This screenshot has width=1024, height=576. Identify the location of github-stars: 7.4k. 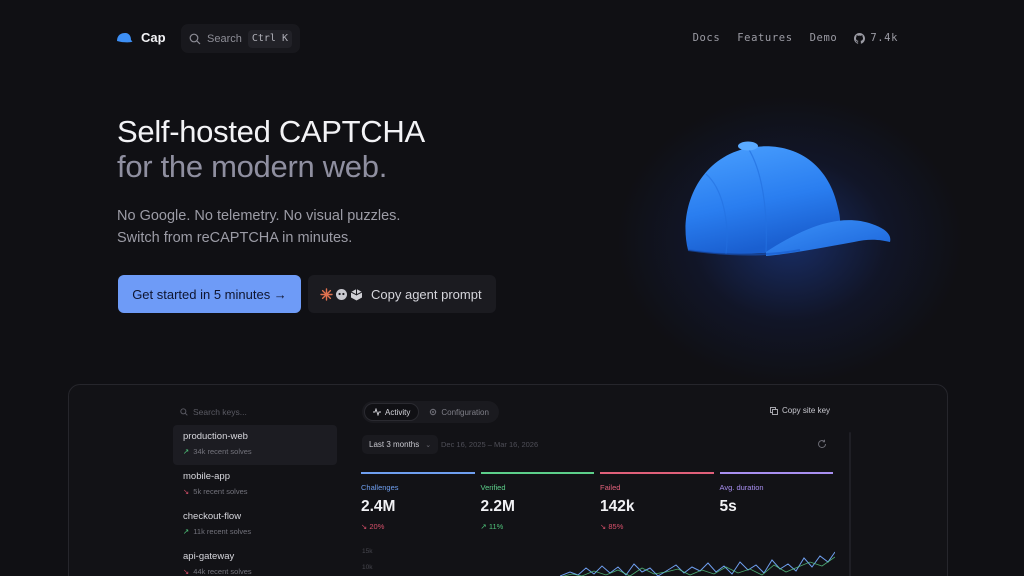
(884, 38).